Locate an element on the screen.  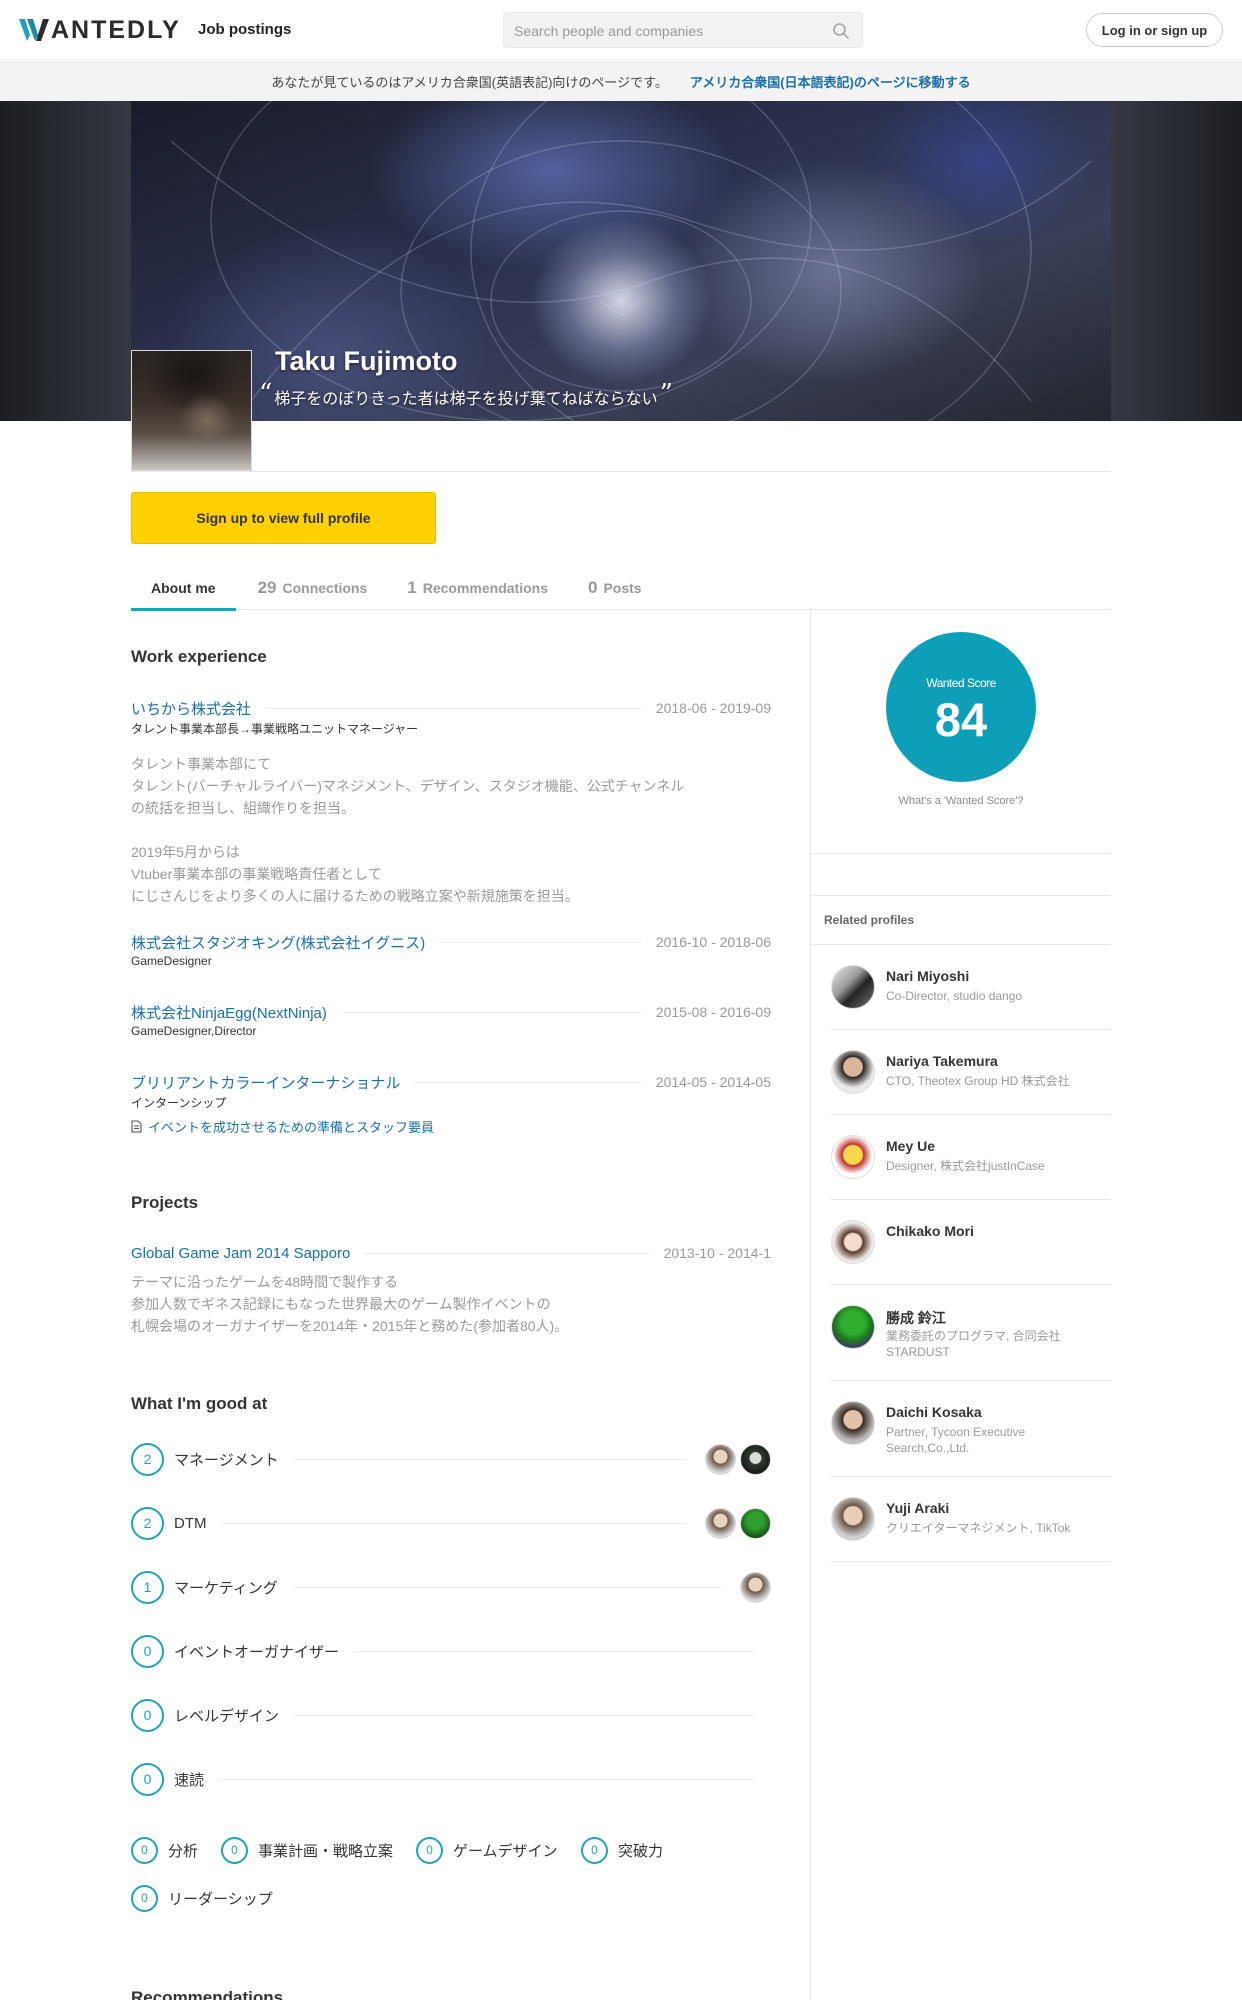
search-icon is located at coordinates (841, 31).